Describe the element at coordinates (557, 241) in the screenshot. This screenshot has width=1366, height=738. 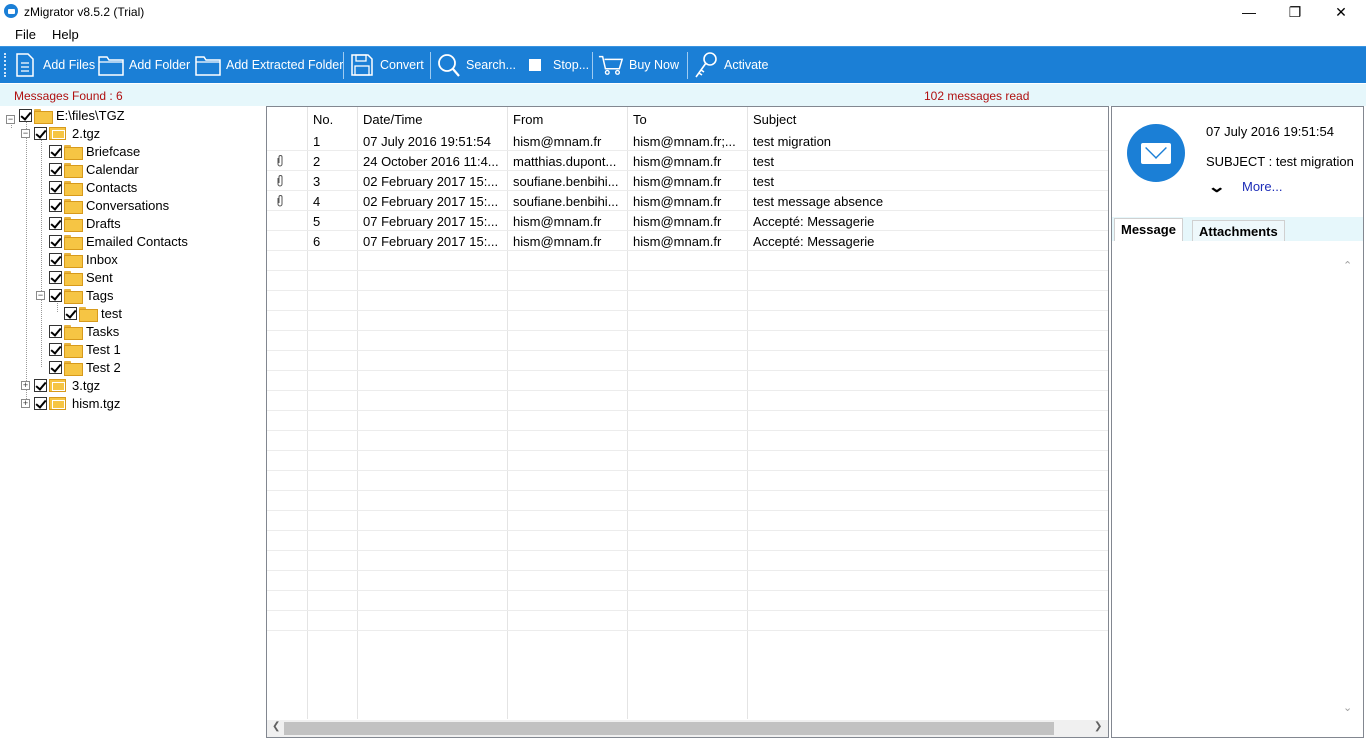
I see `cell-from: hism@mnam.fr` at that location.